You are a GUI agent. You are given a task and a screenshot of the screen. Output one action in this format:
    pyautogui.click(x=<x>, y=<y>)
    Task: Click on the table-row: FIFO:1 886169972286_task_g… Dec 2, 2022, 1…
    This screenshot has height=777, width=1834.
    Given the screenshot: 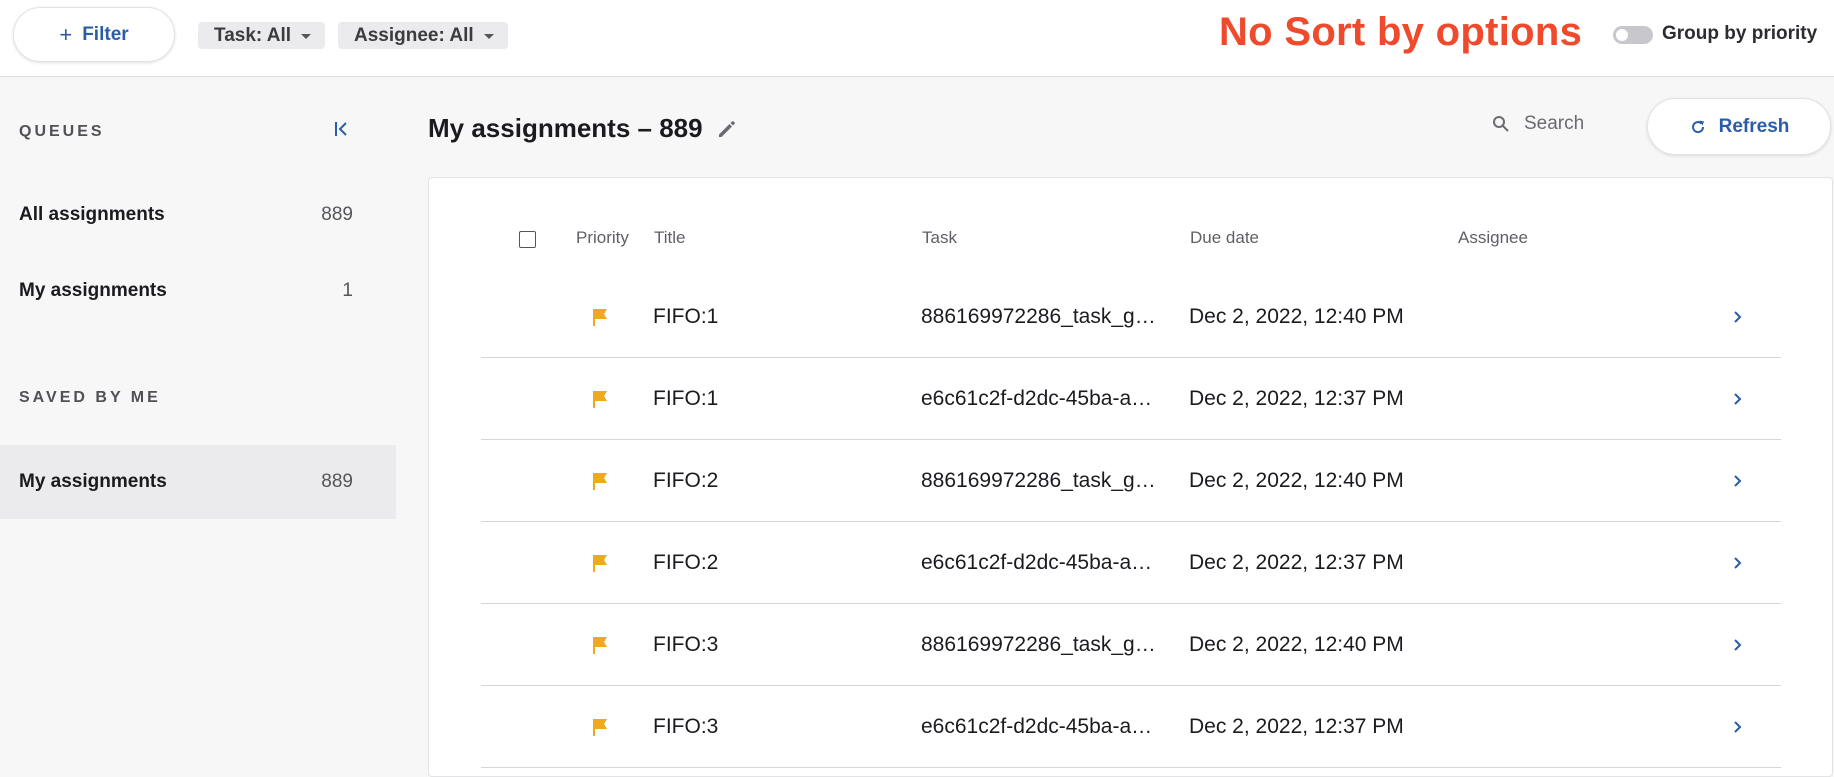 What is the action you would take?
    pyautogui.click(x=1131, y=317)
    